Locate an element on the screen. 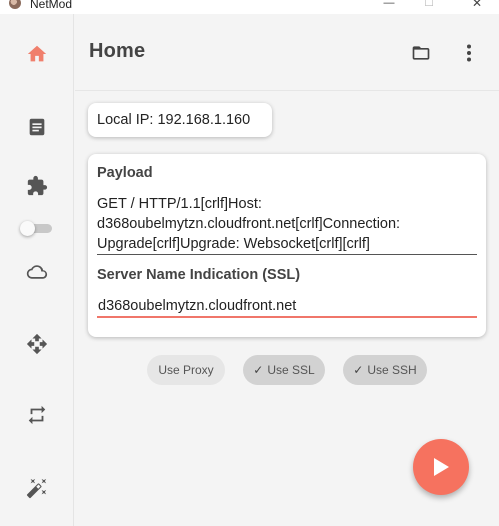 Image resolution: width=499 pixels, height=526 pixels. local-ip-card: Local IP: 192.168.1.160 is located at coordinates (180, 120).